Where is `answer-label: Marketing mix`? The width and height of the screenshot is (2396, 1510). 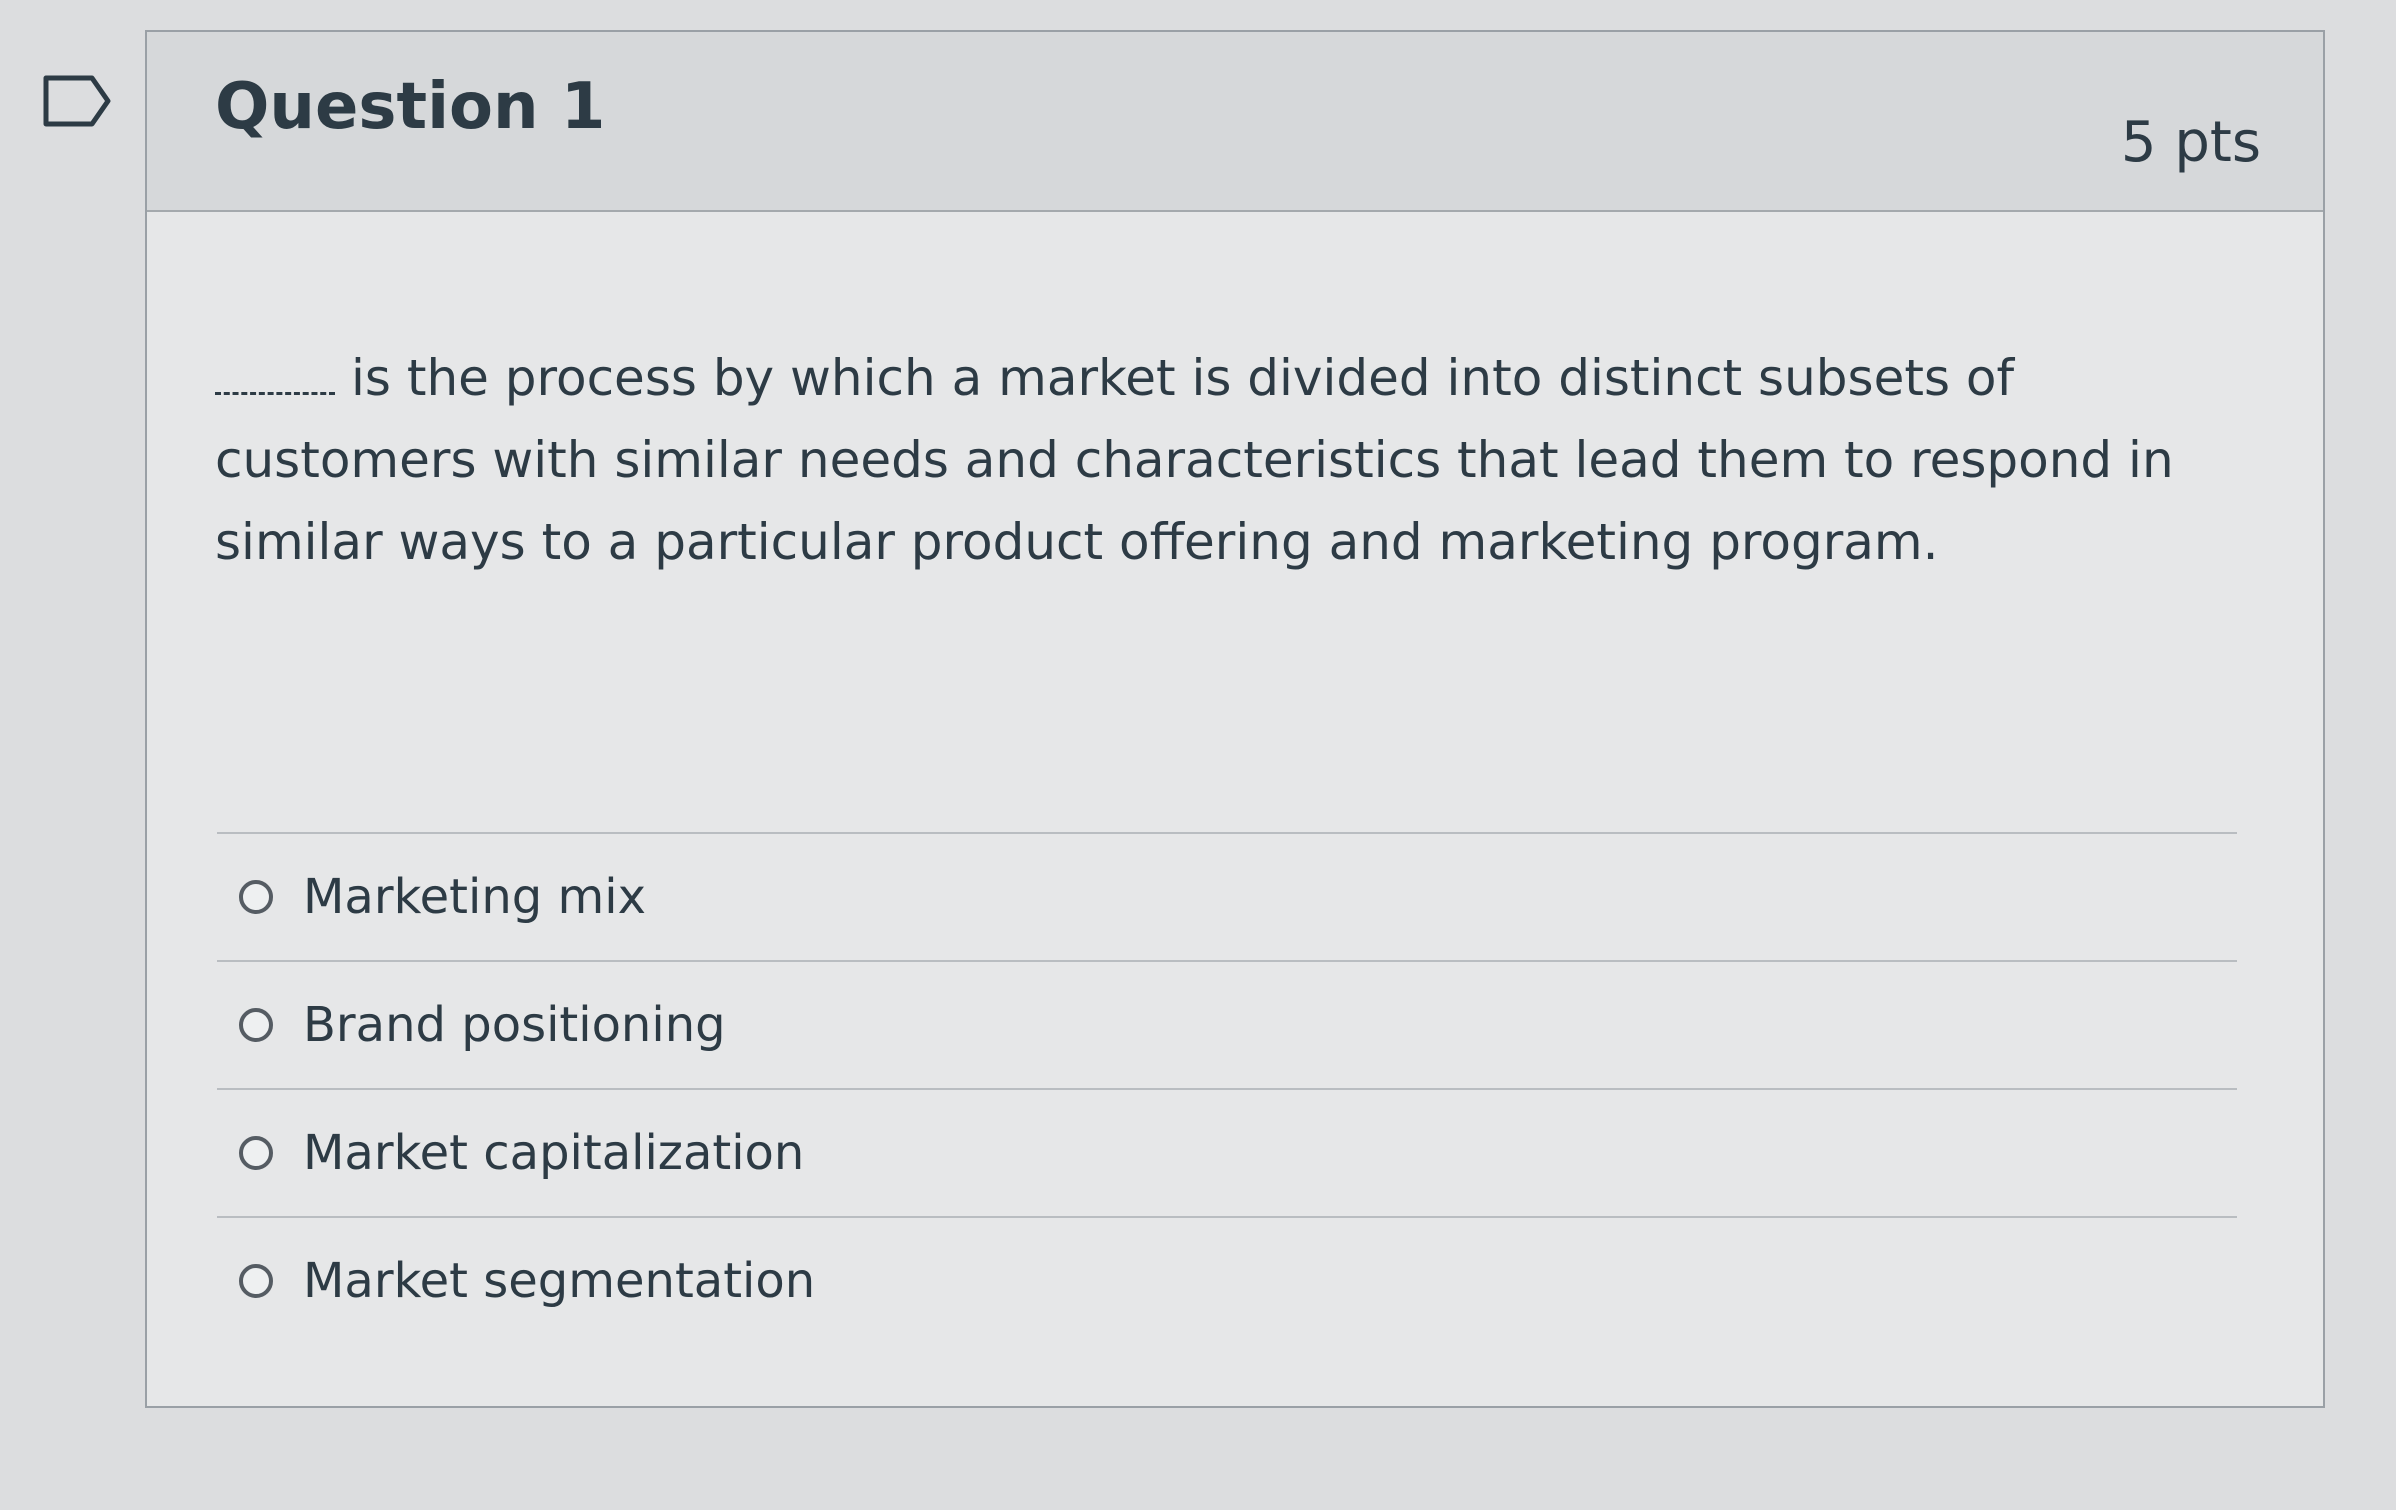 answer-label: Marketing mix is located at coordinates (474, 897).